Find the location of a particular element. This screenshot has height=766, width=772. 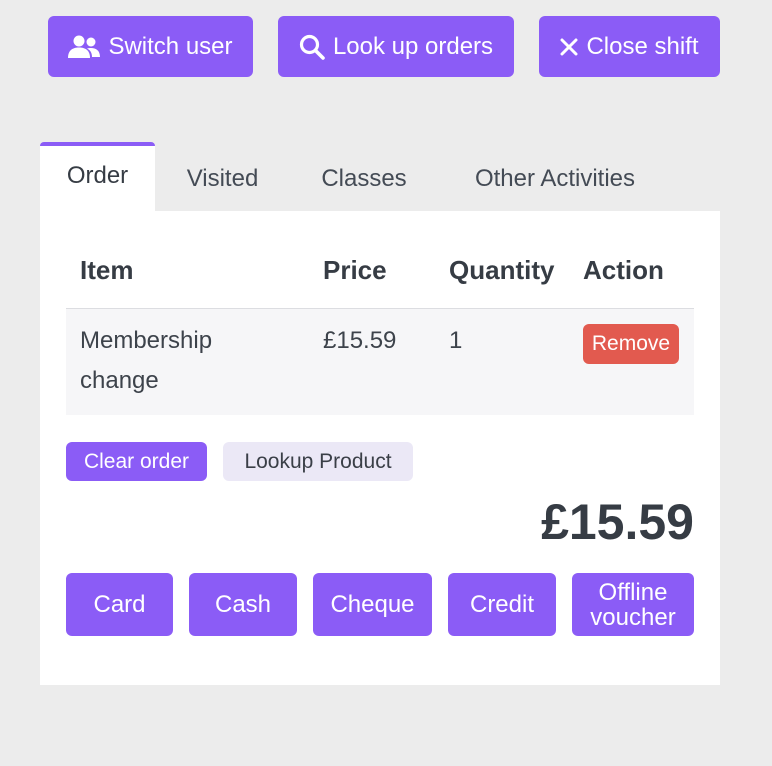

table-row: Membership change £15.59 1 Remove is located at coordinates (380, 362).